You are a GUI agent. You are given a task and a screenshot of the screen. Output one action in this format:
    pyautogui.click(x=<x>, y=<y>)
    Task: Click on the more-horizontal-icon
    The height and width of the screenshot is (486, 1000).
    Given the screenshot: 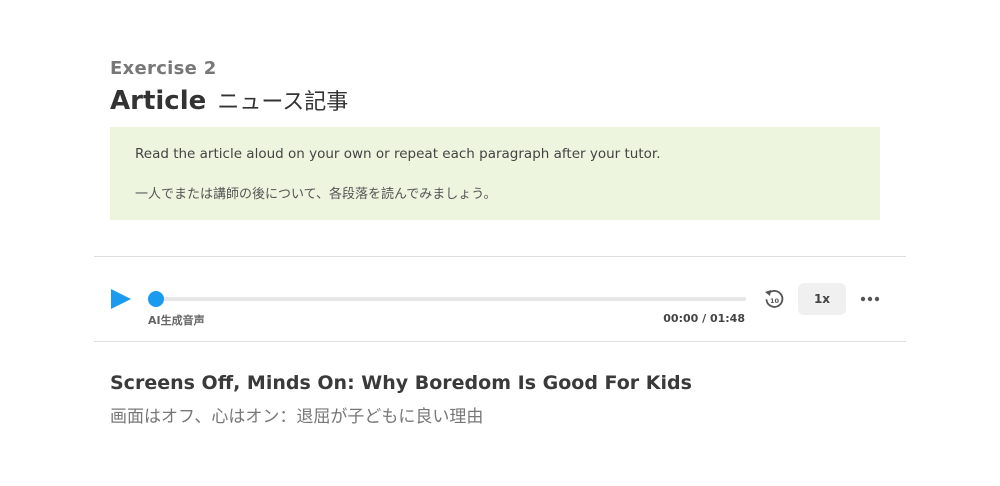 What is the action you would take?
    pyautogui.click(x=870, y=299)
    